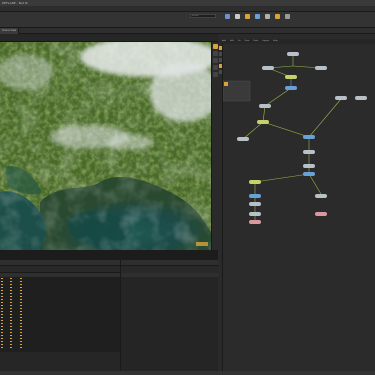 The height and width of the screenshot is (375, 375). Describe the element at coordinates (265, 41) in the screenshot. I see `network-menu-item: Layout` at that location.